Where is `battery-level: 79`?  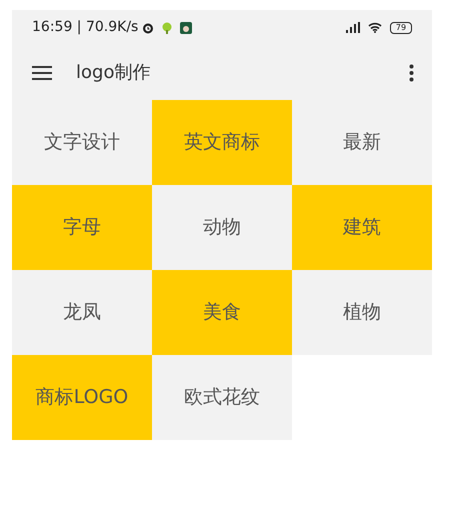 battery-level: 79 is located at coordinates (401, 28).